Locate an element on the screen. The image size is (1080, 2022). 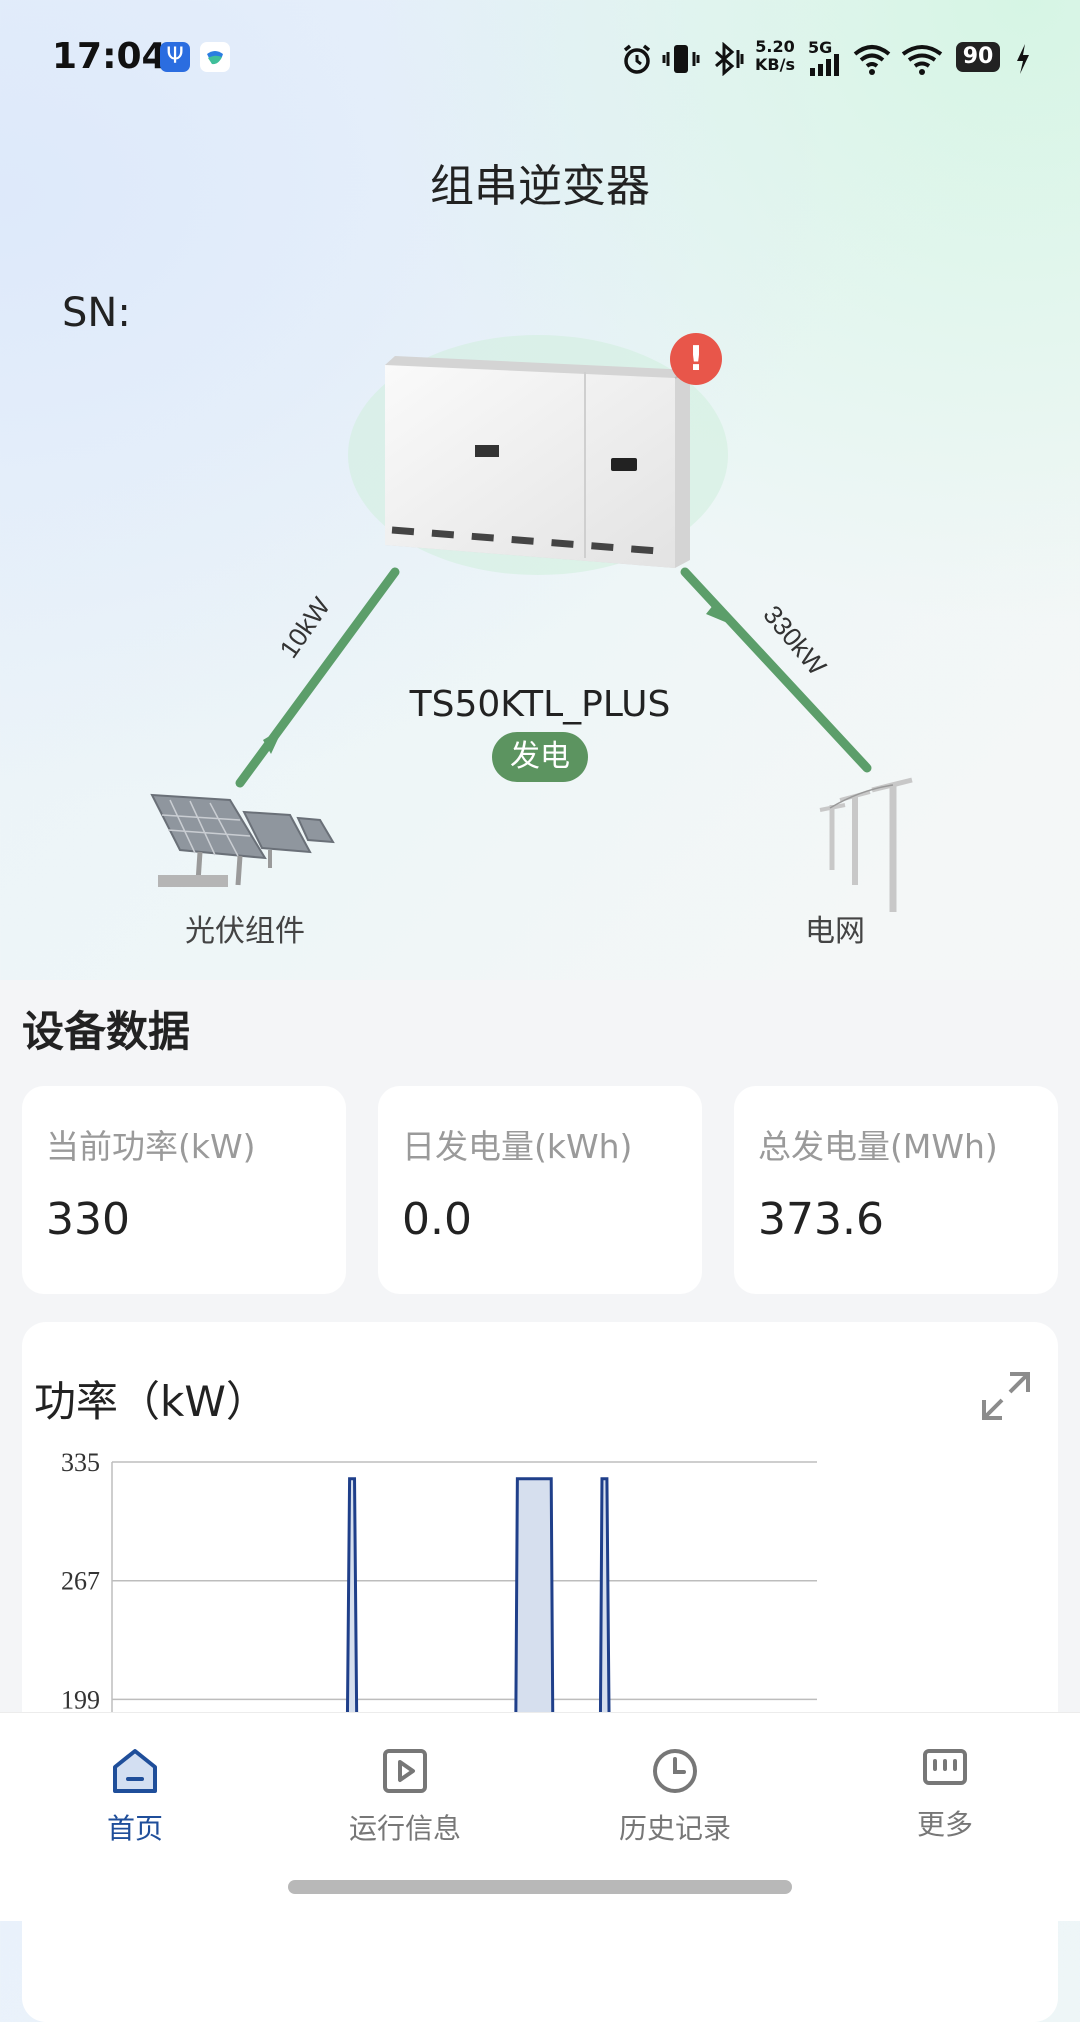
tab-more: 更多 is located at coordinates (945, 1783).